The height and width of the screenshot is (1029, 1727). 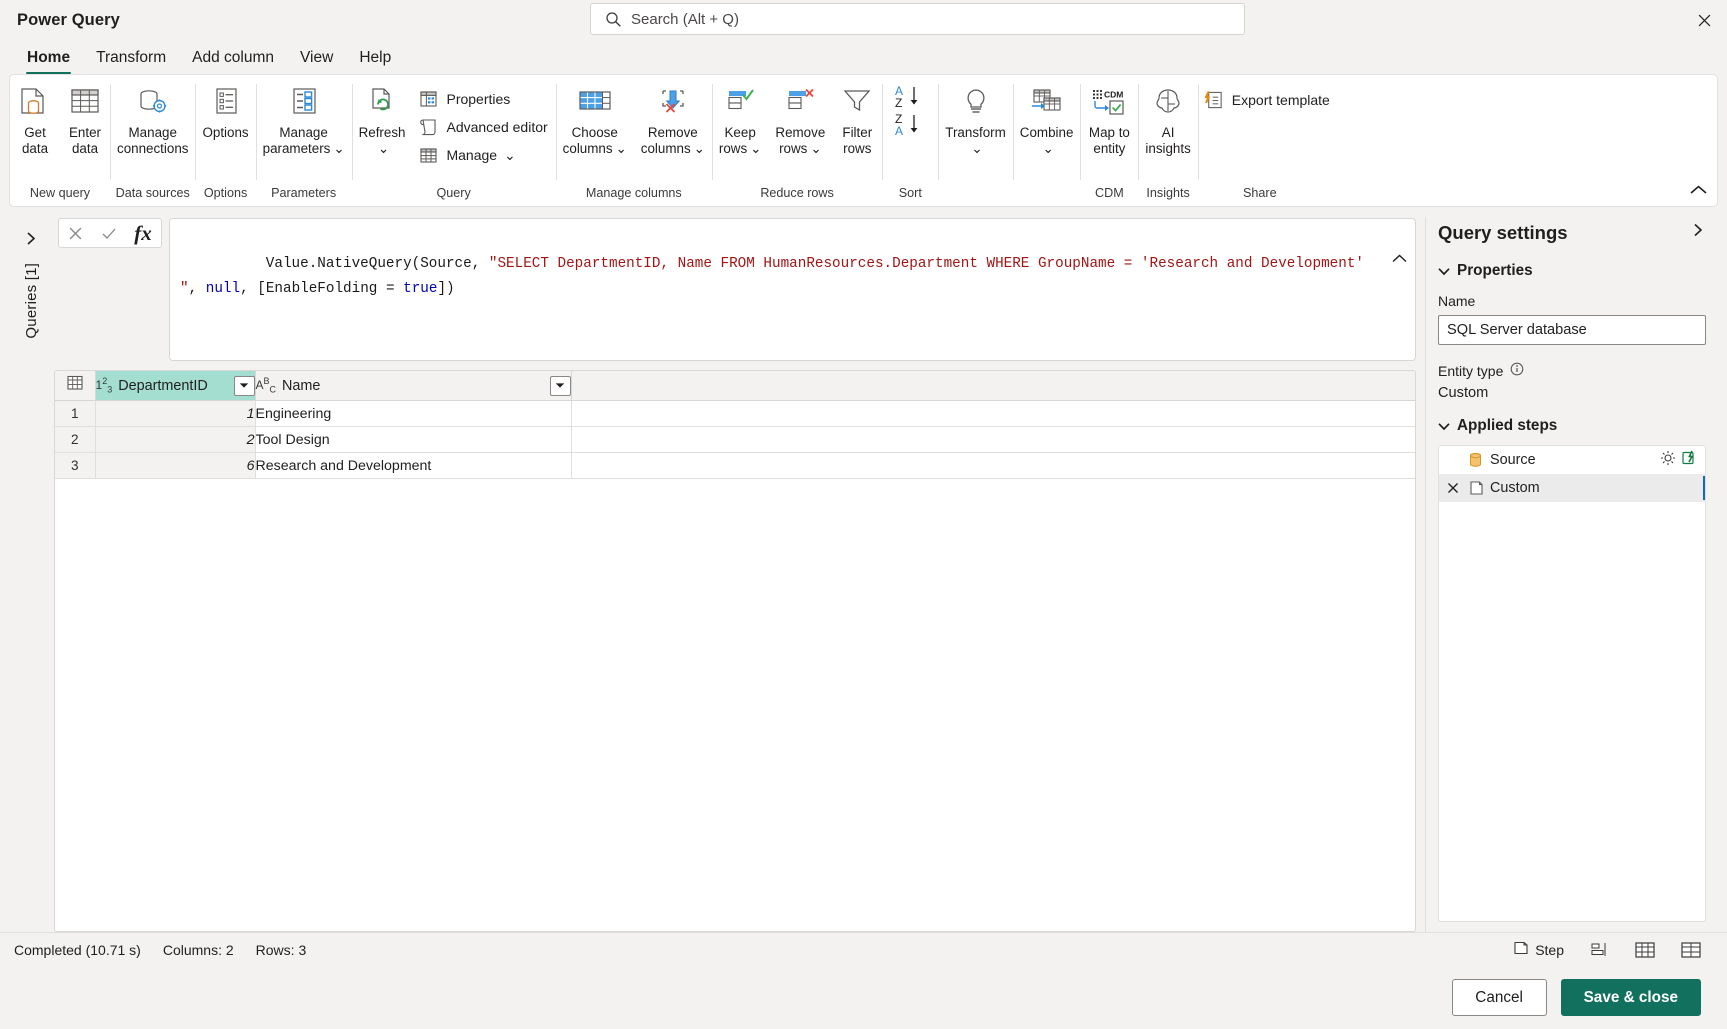 I want to click on chevron-right-icon, so click(x=30, y=238).